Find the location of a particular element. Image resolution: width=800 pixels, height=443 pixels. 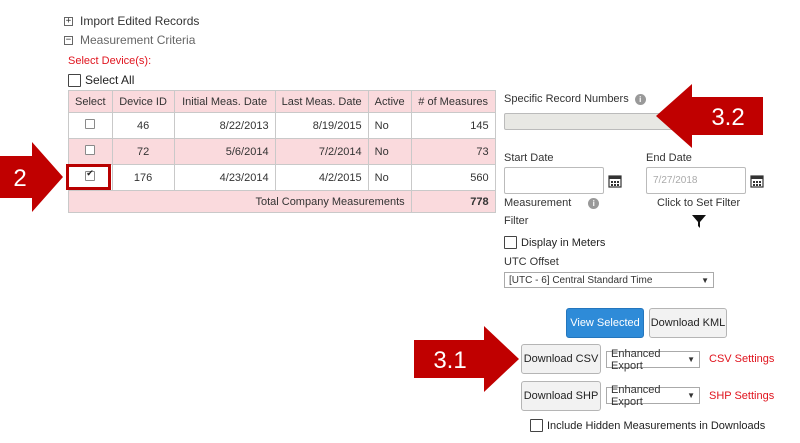

highlight-box is located at coordinates (88, 177).